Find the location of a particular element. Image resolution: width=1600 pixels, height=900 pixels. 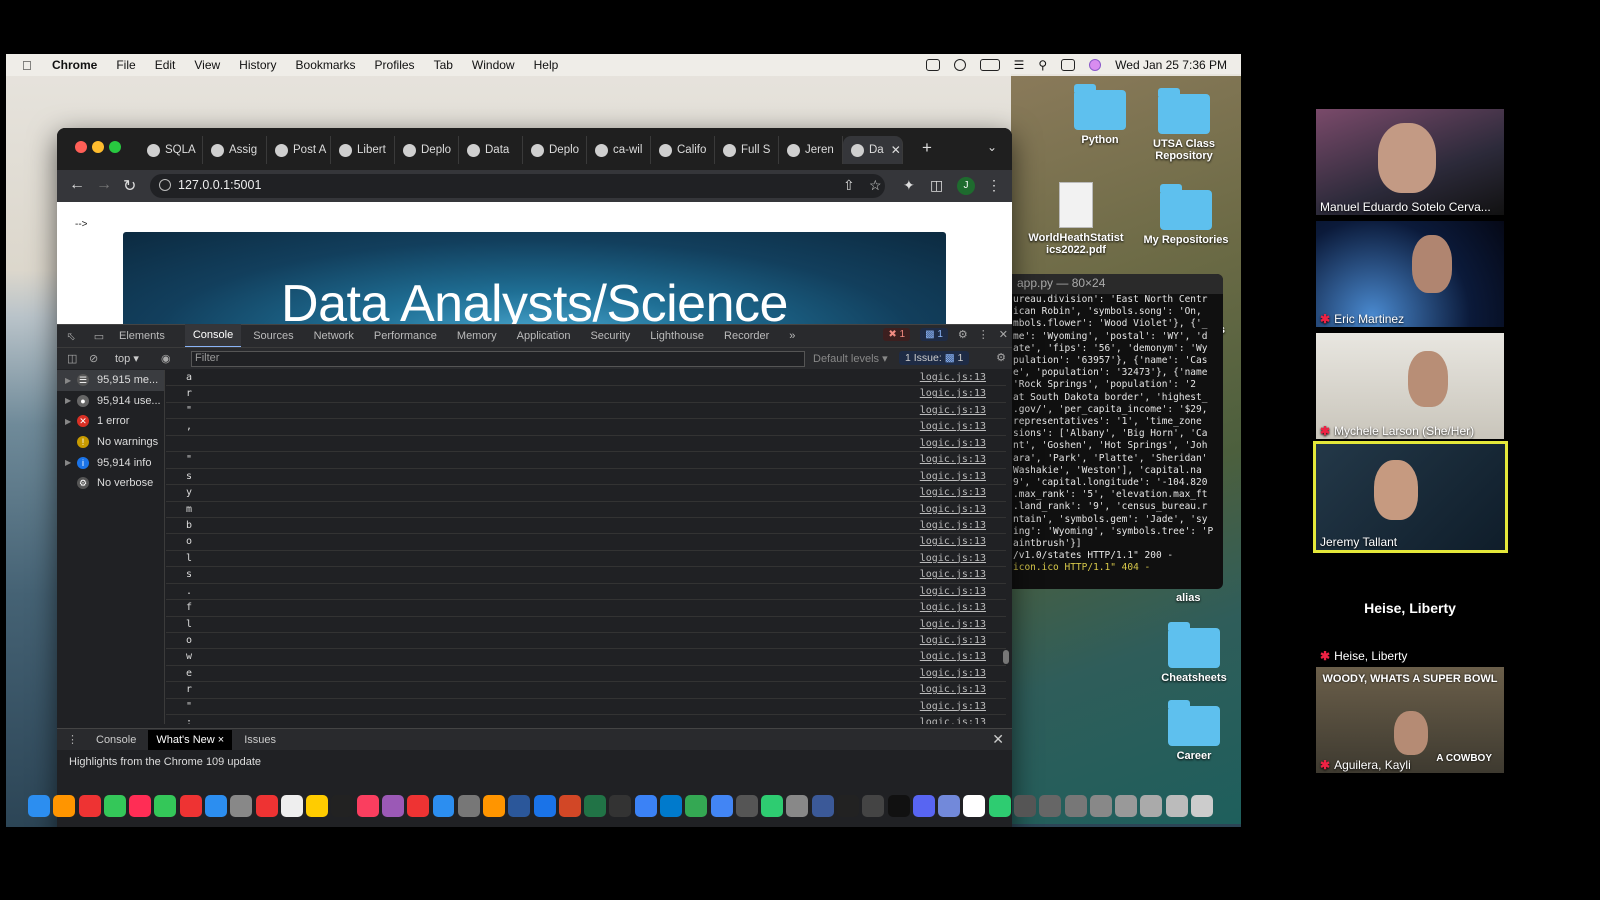

devtools-tab: Sources is located at coordinates (273, 336).